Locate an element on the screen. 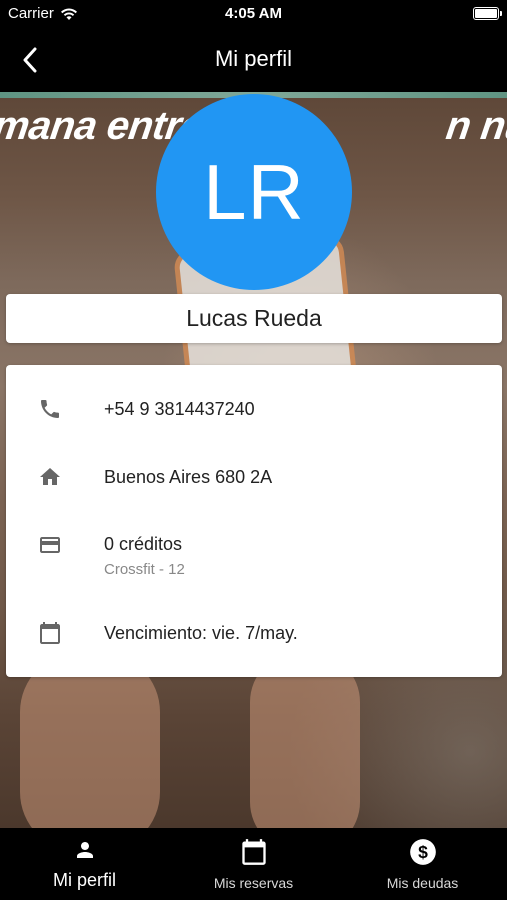 This screenshot has width=507, height=900. profile-name-card: Lucas Rueda is located at coordinates (254, 318).